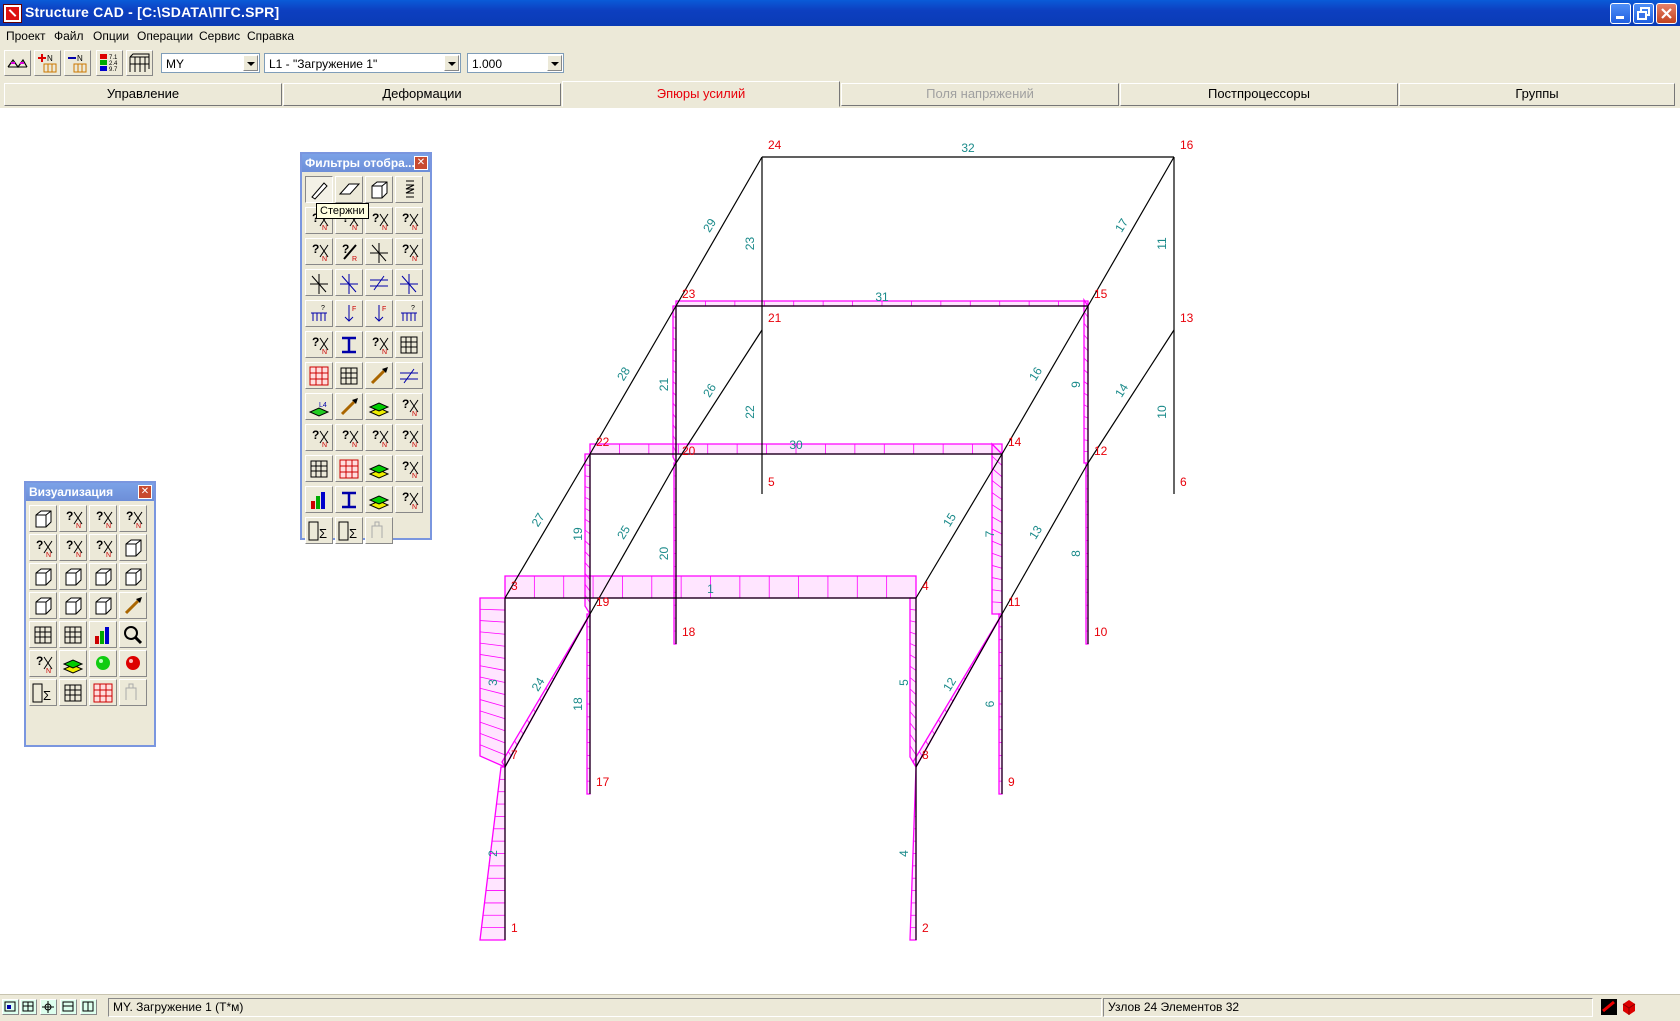 Image resolution: width=1680 pixels, height=1021 pixels. What do you see at coordinates (349, 437) in the screenshot?
I see `filter-g-filter-button: ?N` at bounding box center [349, 437].